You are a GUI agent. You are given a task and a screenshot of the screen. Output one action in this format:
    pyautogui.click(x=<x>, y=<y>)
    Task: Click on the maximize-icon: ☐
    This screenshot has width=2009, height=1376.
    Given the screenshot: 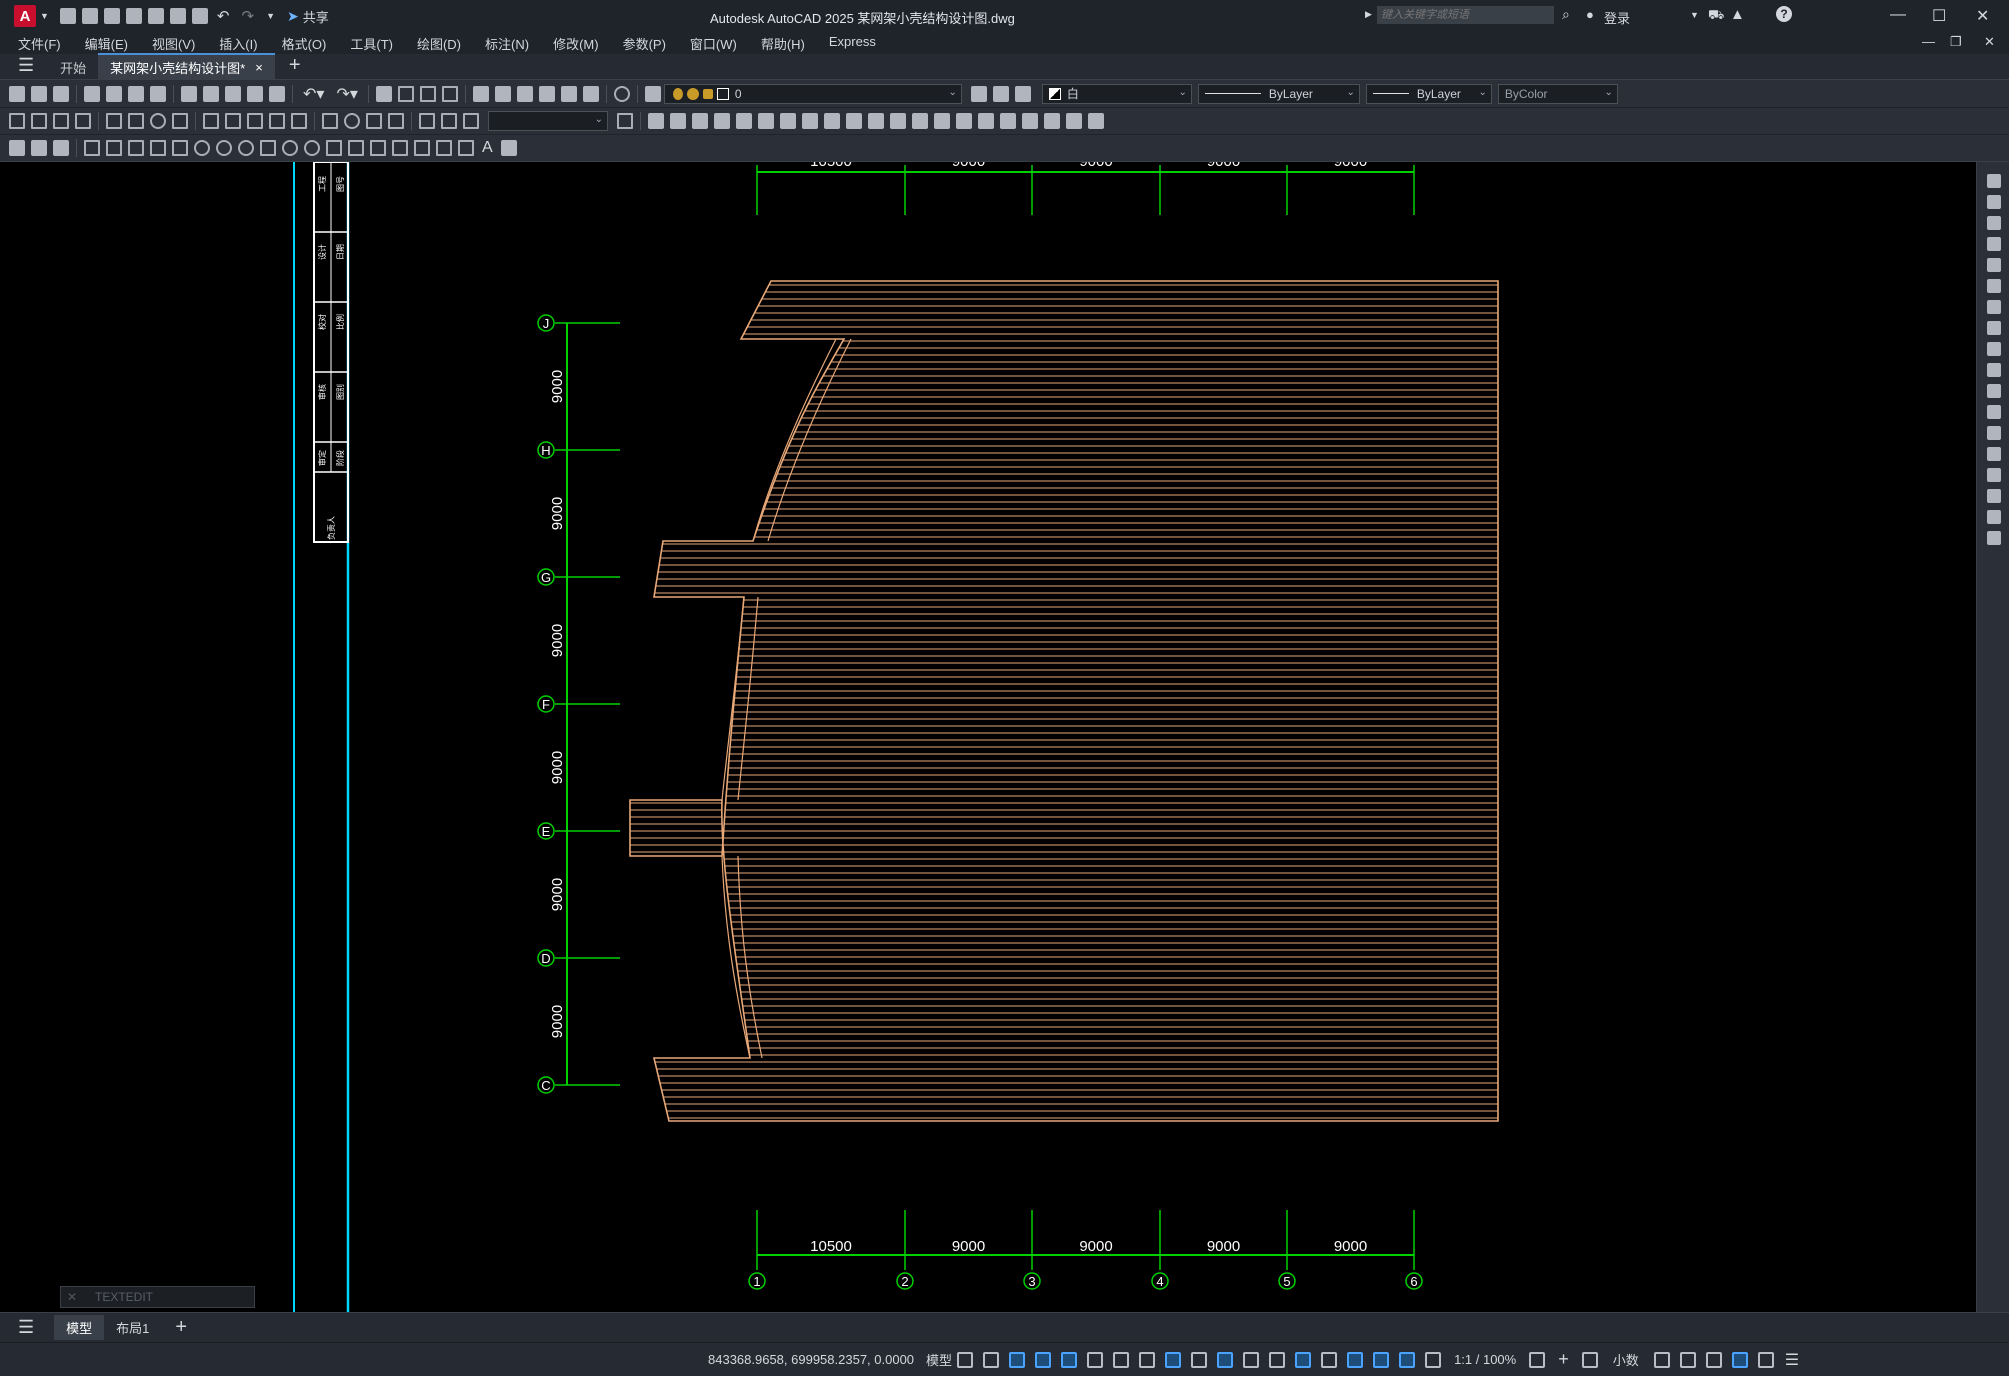 What is the action you would take?
    pyautogui.click(x=1939, y=16)
    